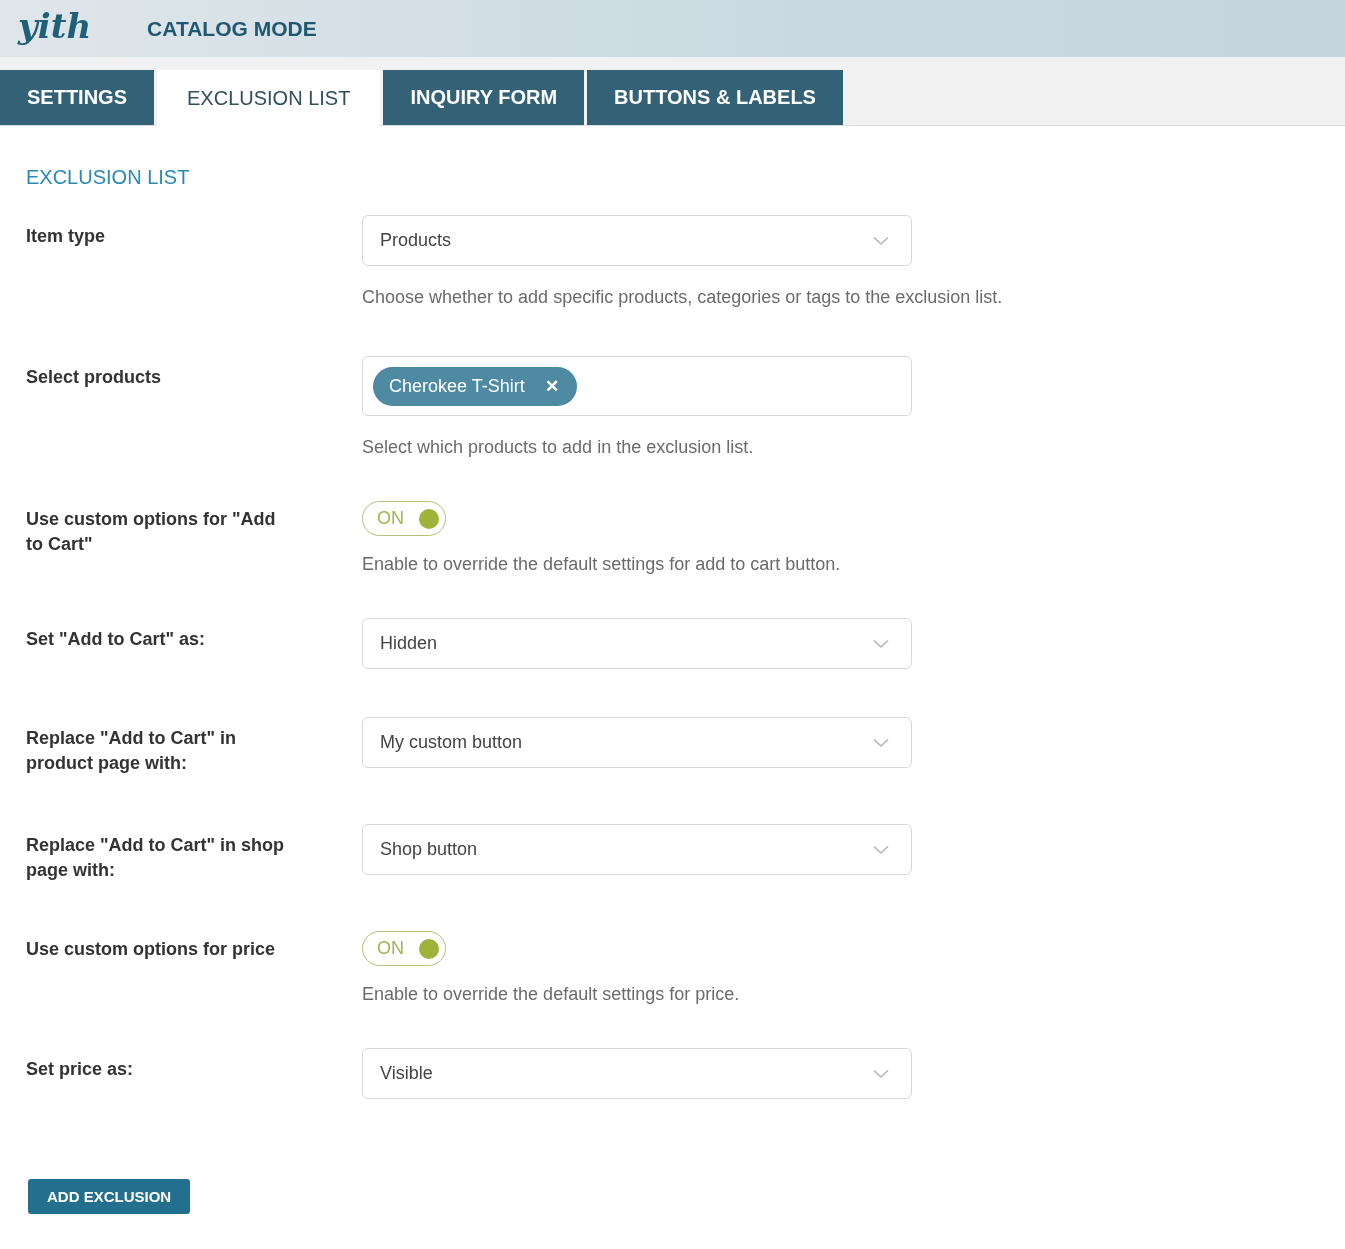 This screenshot has width=1345, height=1249. I want to click on tab: SETTINGS, so click(77, 97).